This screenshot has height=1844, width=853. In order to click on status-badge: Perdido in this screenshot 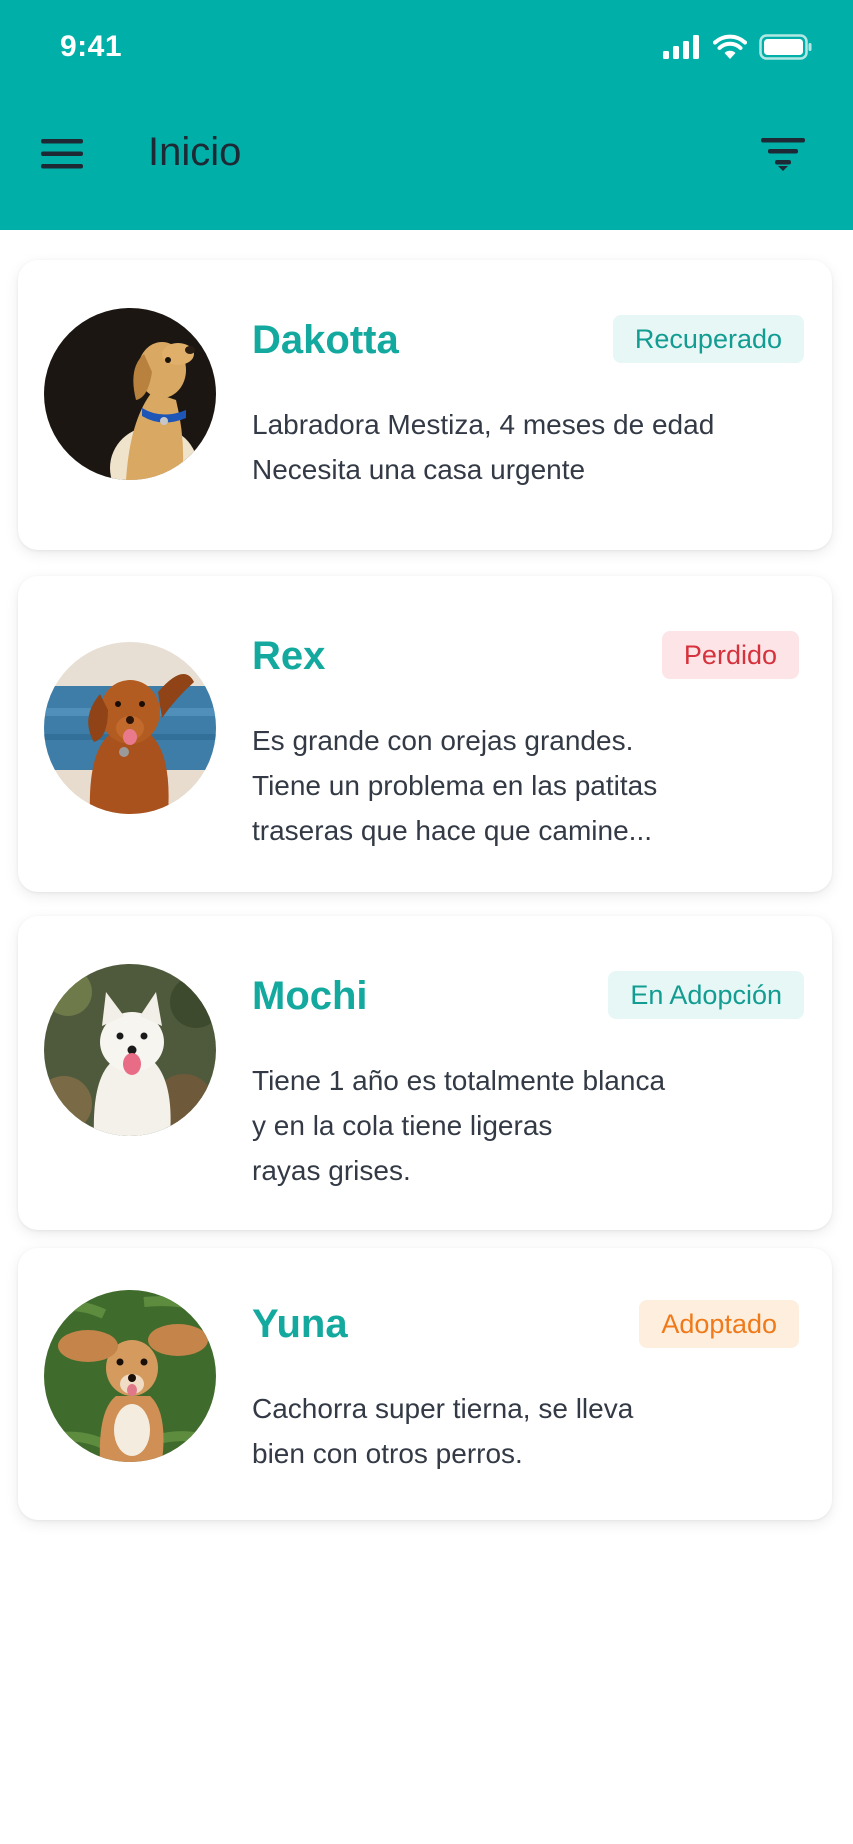, I will do `click(730, 655)`.